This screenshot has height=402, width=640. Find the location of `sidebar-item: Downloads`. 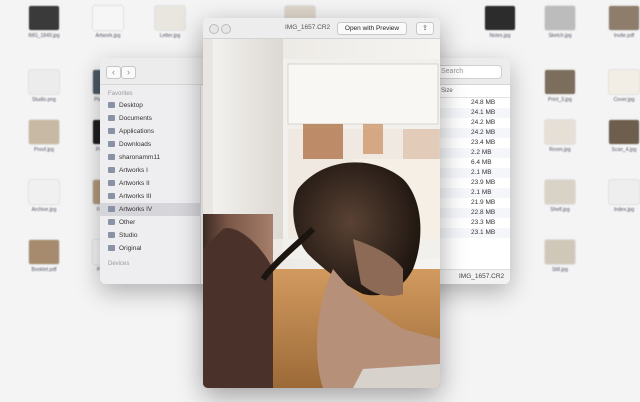

sidebar-item: Downloads is located at coordinates (150, 144).